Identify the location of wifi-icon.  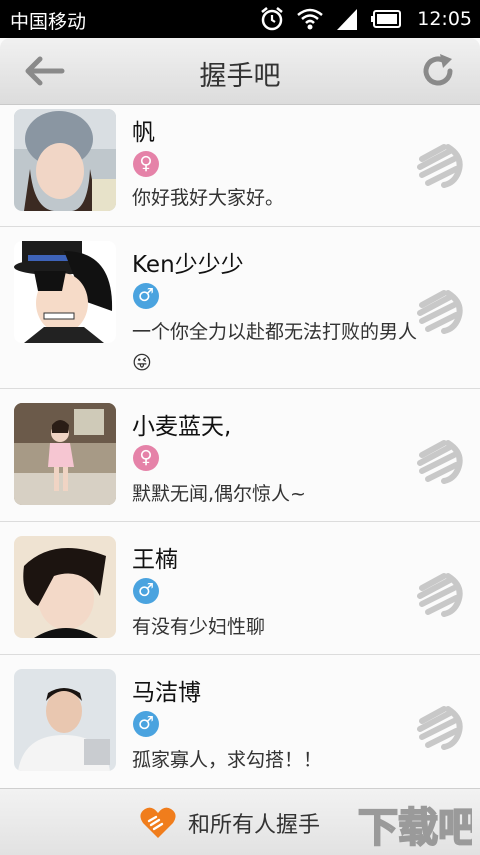
(310, 19).